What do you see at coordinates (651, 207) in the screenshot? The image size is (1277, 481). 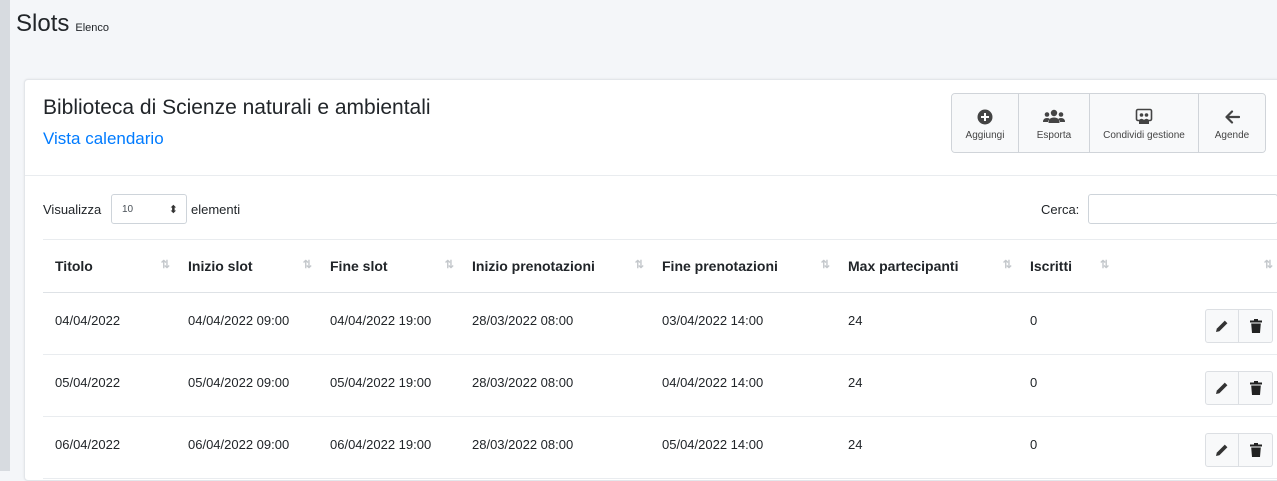 I see `table-controls: Visualizza 10 ⬍ elementi Cerca:` at bounding box center [651, 207].